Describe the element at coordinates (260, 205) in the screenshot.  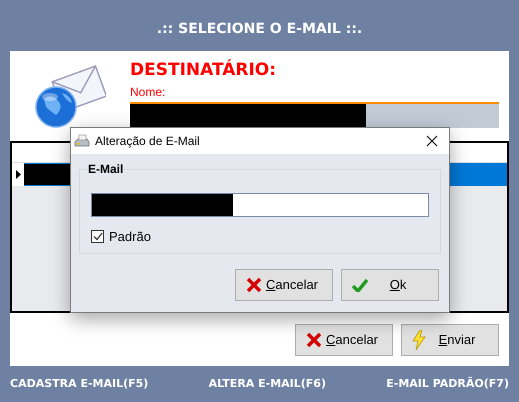
I see `email-input-field` at that location.